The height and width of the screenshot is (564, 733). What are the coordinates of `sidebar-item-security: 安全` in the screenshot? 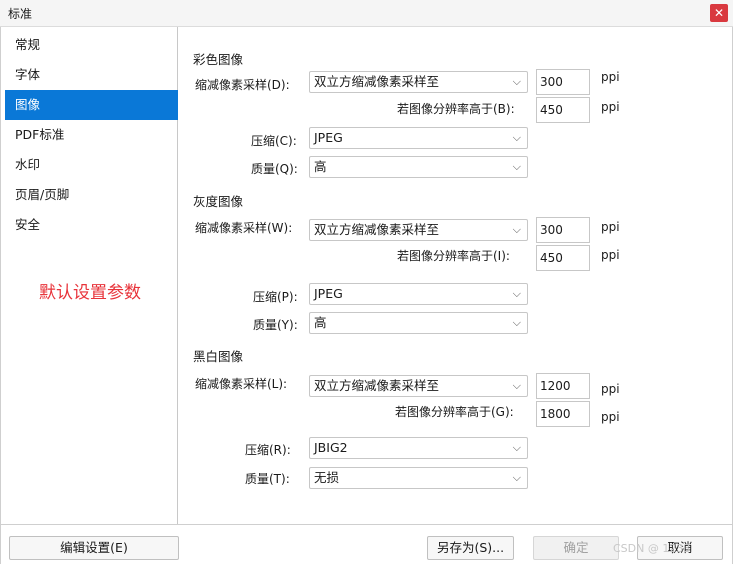 It's located at (91, 225).